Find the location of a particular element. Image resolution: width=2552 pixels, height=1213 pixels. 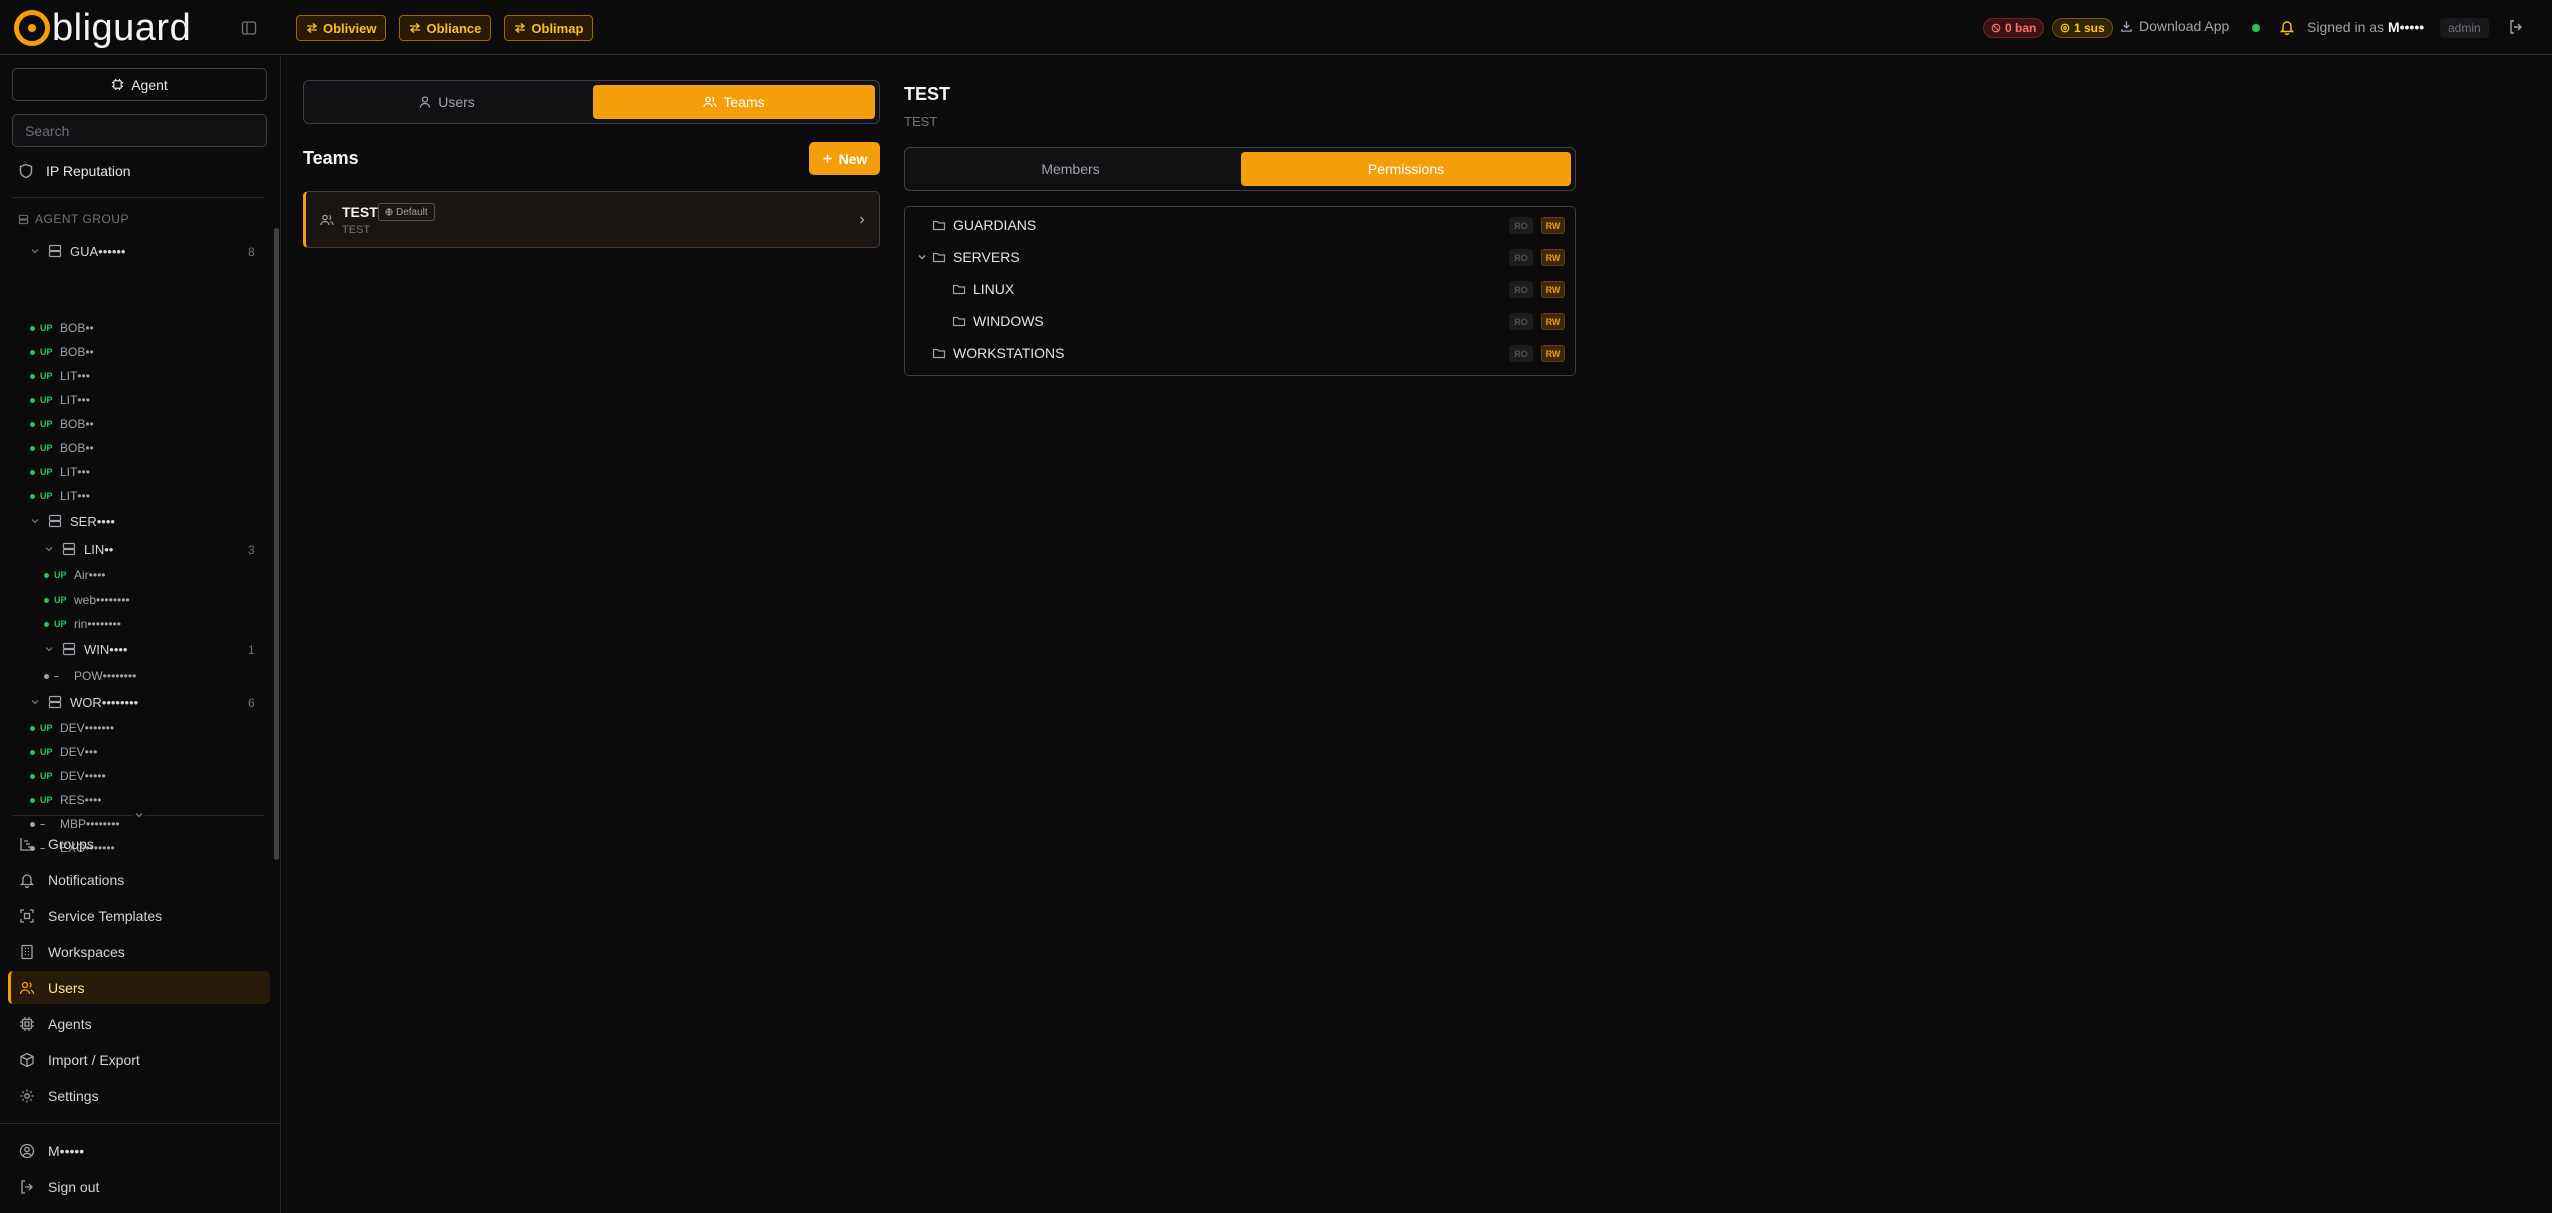

tree-agent-row: UP RES•••• is located at coordinates (65, 800).